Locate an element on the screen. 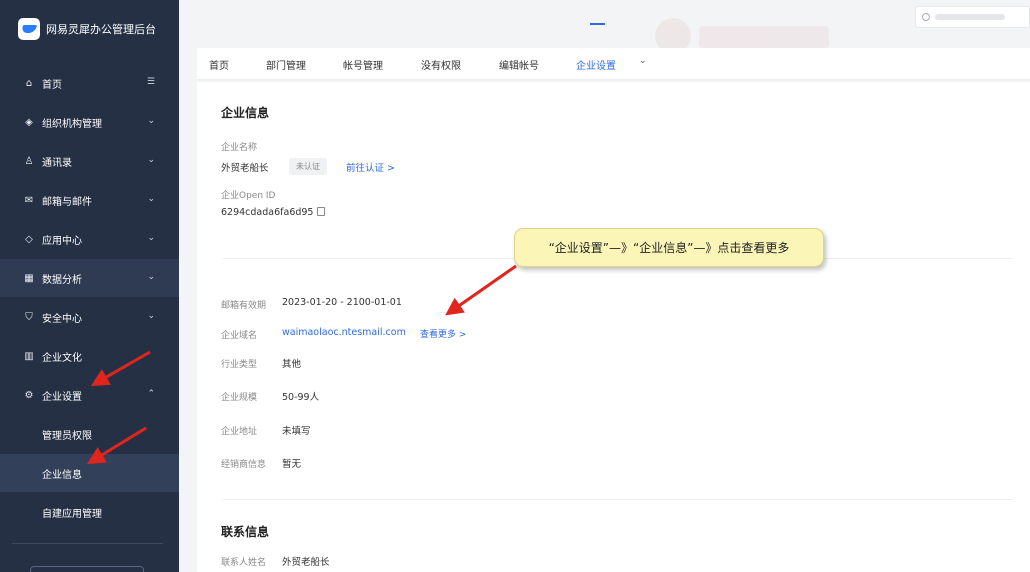  active-tab-indicator is located at coordinates (597, 24).